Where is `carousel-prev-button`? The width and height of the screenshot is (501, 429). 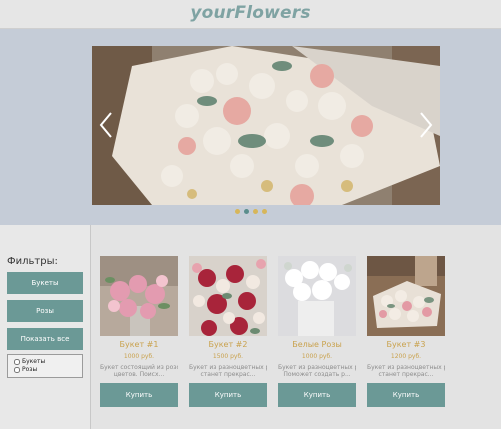
carousel-prev-button is located at coordinates (106, 125).